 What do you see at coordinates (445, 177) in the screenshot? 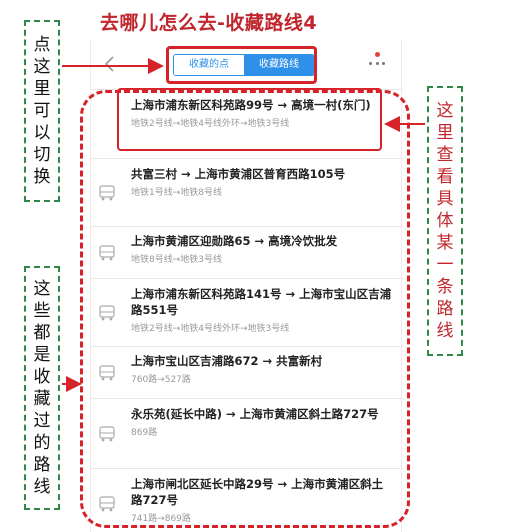
I see `annotation-char: 看` at bounding box center [445, 177].